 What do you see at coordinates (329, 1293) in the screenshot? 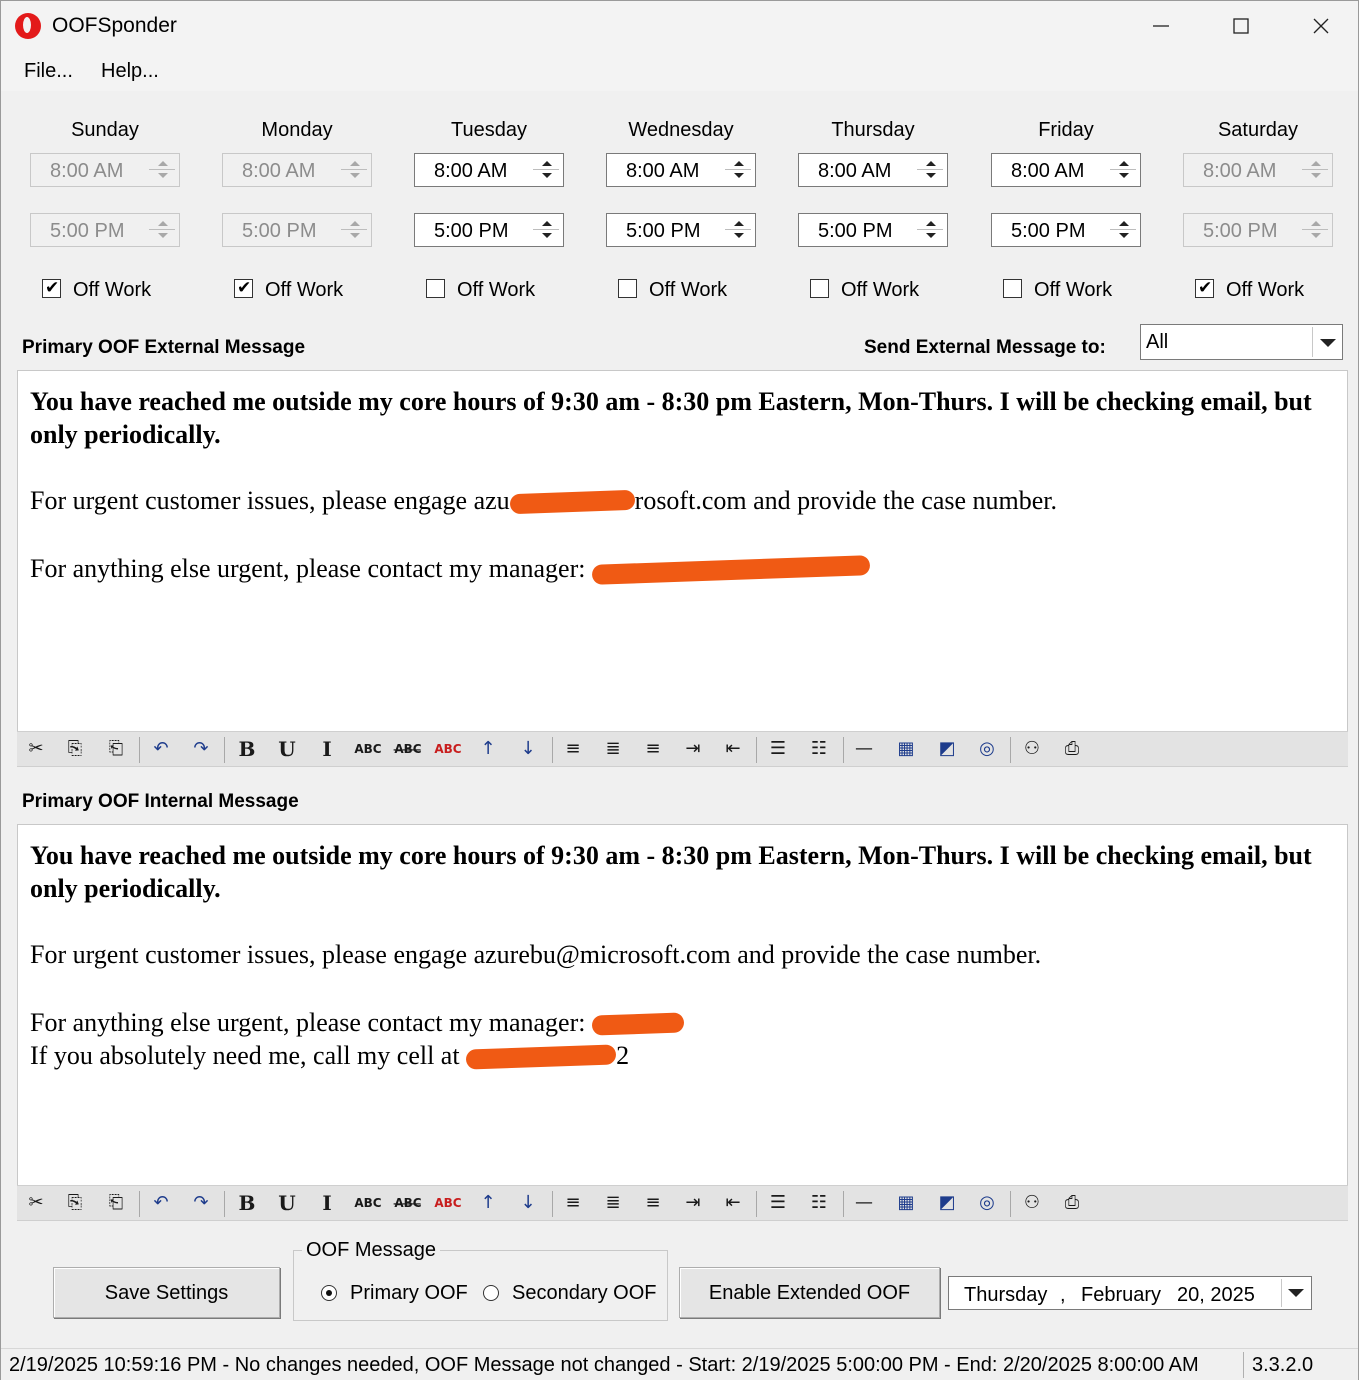
I see `primary-oof-radio` at bounding box center [329, 1293].